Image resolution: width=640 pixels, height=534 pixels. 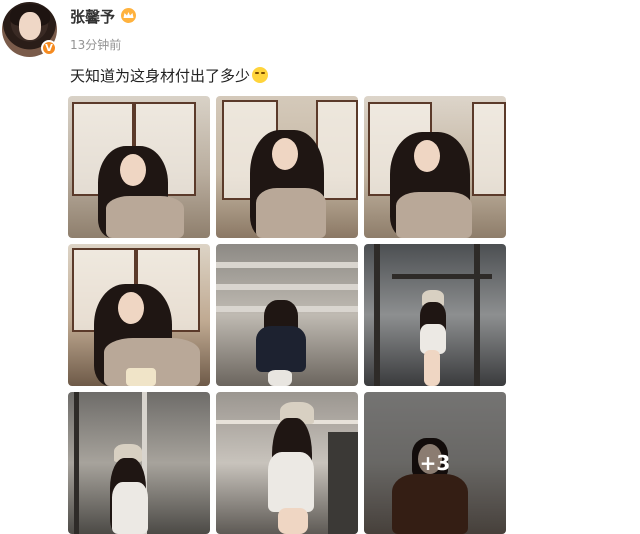 What do you see at coordinates (128, 15) in the screenshot?
I see `crown-icon` at bounding box center [128, 15].